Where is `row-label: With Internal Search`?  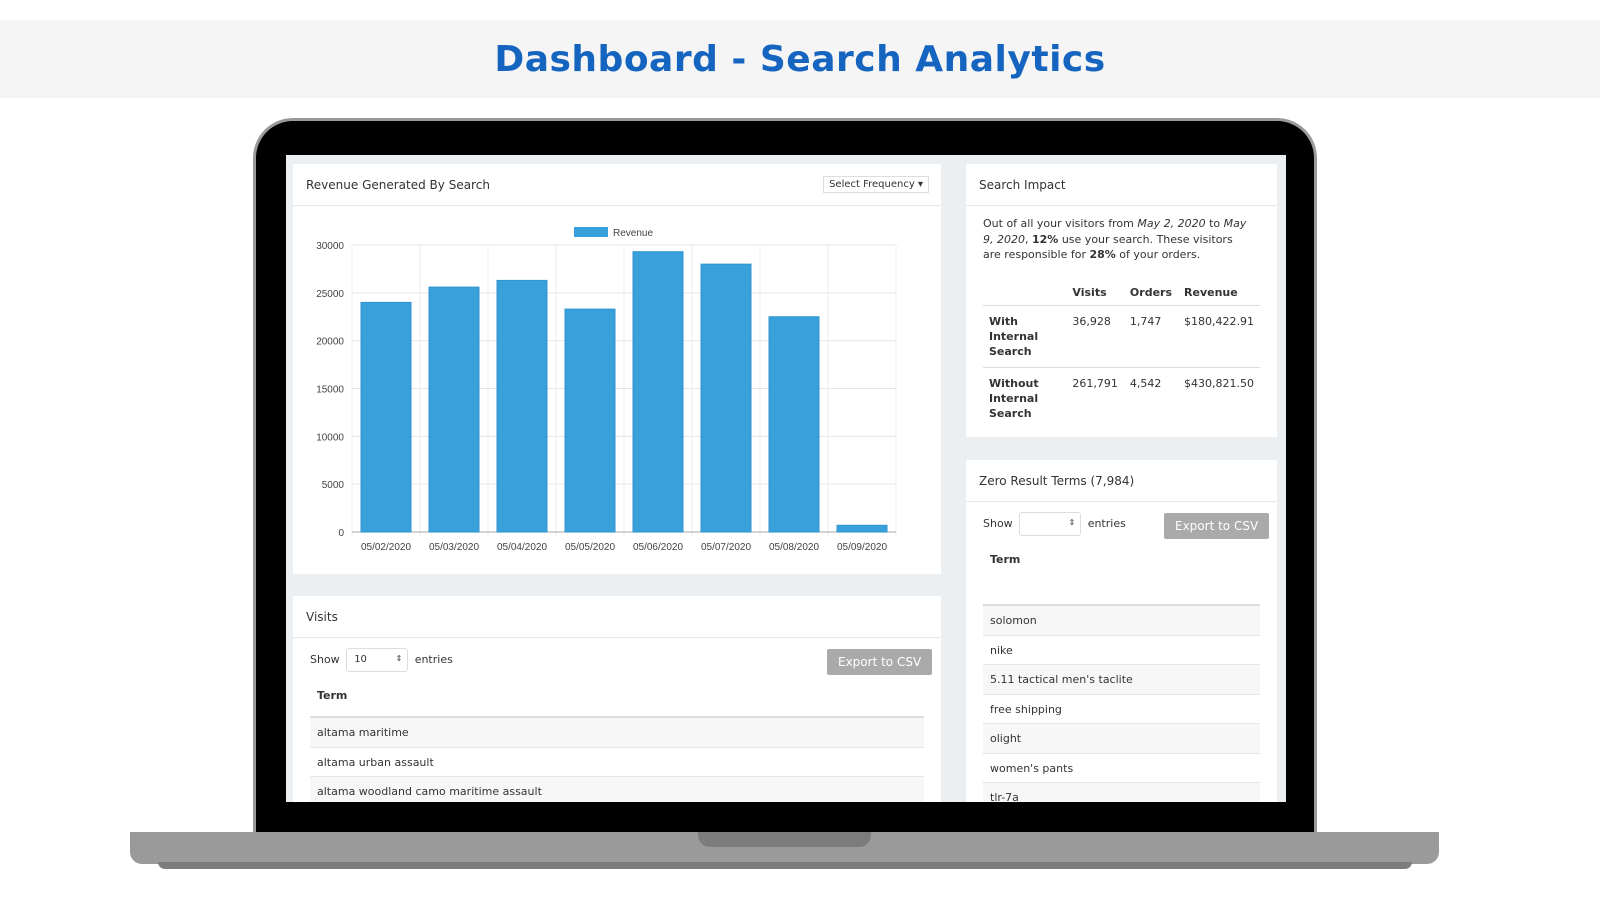
row-label: With Internal Search is located at coordinates (1025, 336).